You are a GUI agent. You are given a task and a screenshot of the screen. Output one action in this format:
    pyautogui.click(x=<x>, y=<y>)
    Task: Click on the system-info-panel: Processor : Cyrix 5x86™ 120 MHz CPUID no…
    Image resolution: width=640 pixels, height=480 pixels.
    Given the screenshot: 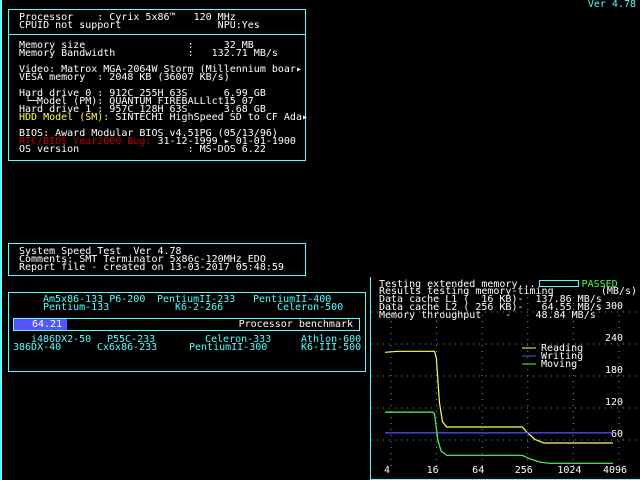 What is the action you would take?
    pyautogui.click(x=158, y=85)
    